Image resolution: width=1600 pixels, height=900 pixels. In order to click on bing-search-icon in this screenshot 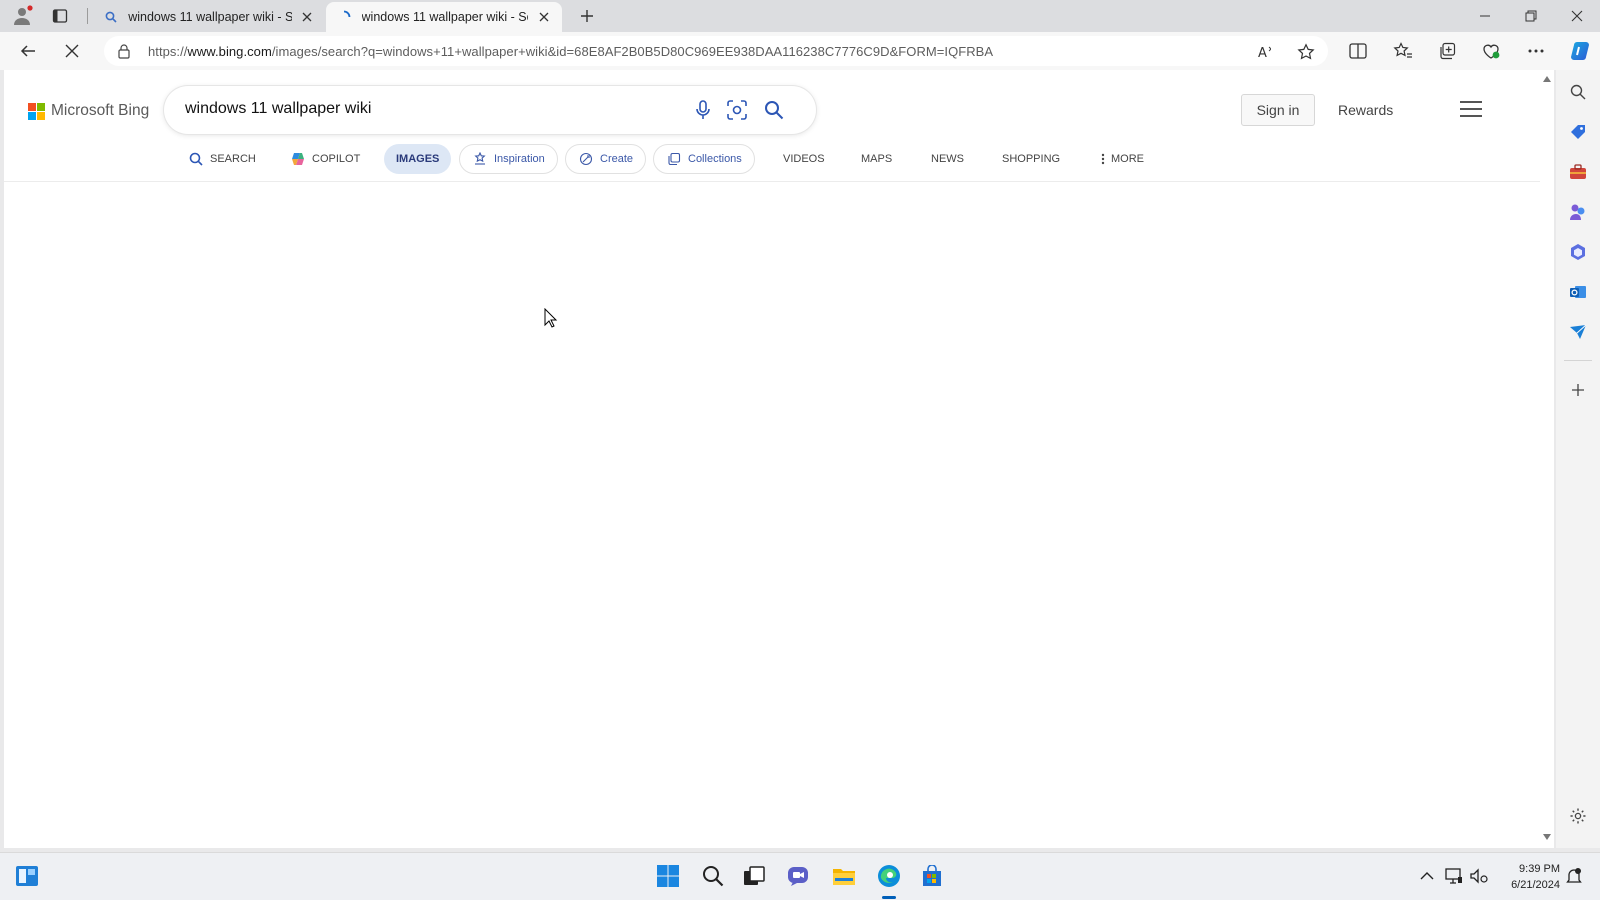, I will do `click(110, 17)`.